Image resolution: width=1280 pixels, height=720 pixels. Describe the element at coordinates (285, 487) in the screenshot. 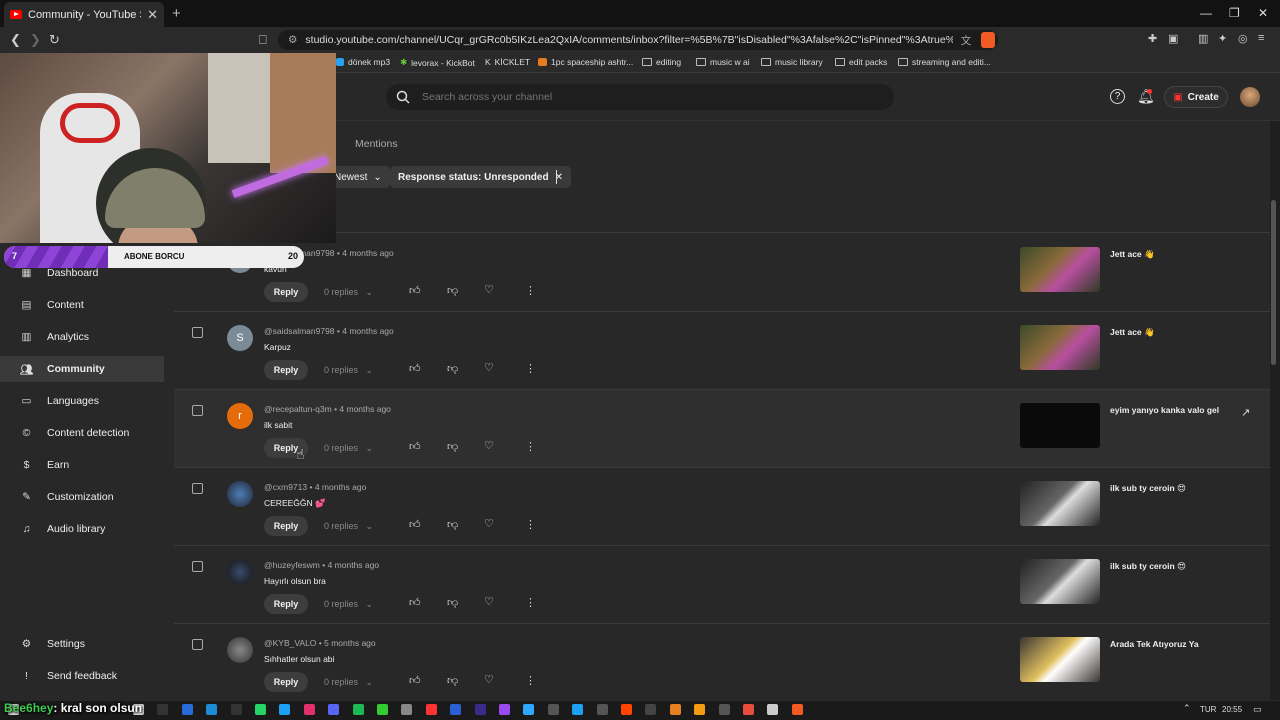

I see `comment-author: @cxm9713` at that location.